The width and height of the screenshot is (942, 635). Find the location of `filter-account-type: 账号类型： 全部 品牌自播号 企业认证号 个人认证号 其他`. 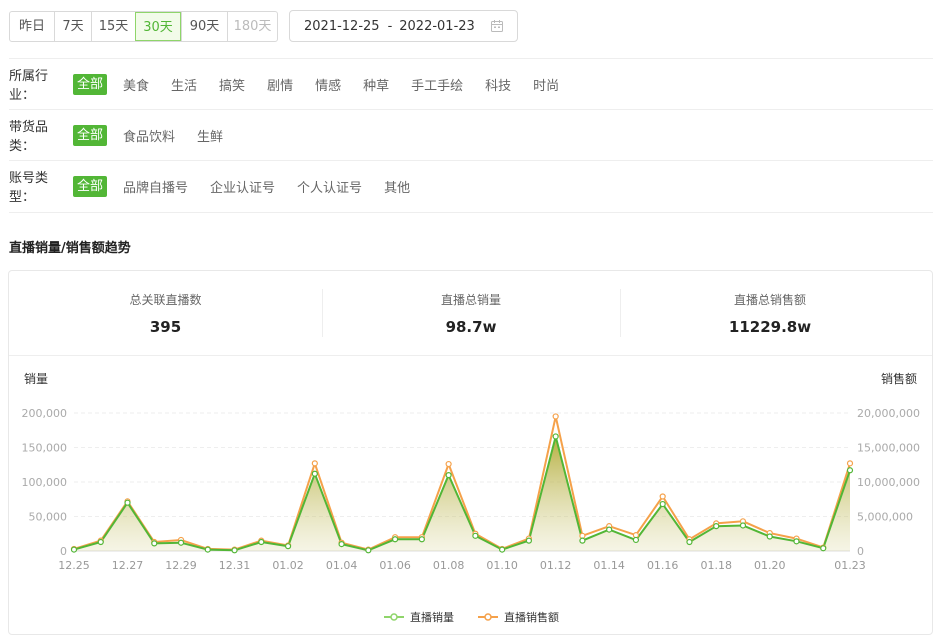

filter-account-type: 账号类型： 全部 品牌自播号 企业认证号 个人认证号 其他 is located at coordinates (220, 188).